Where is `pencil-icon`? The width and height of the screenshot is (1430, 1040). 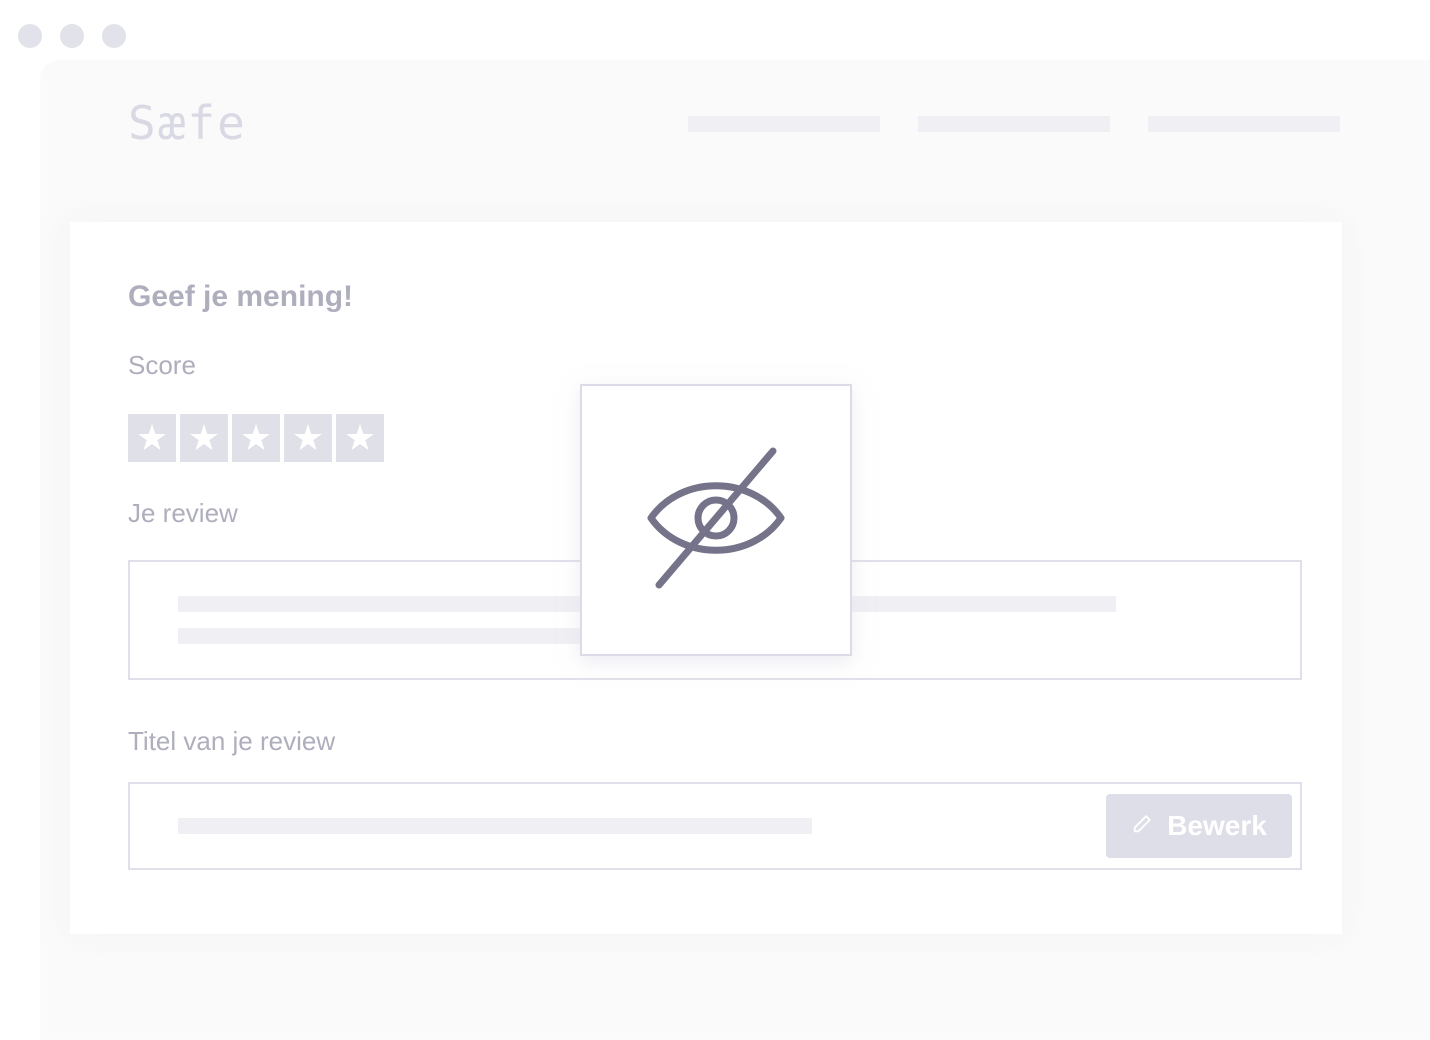
pencil-icon is located at coordinates (1142, 826).